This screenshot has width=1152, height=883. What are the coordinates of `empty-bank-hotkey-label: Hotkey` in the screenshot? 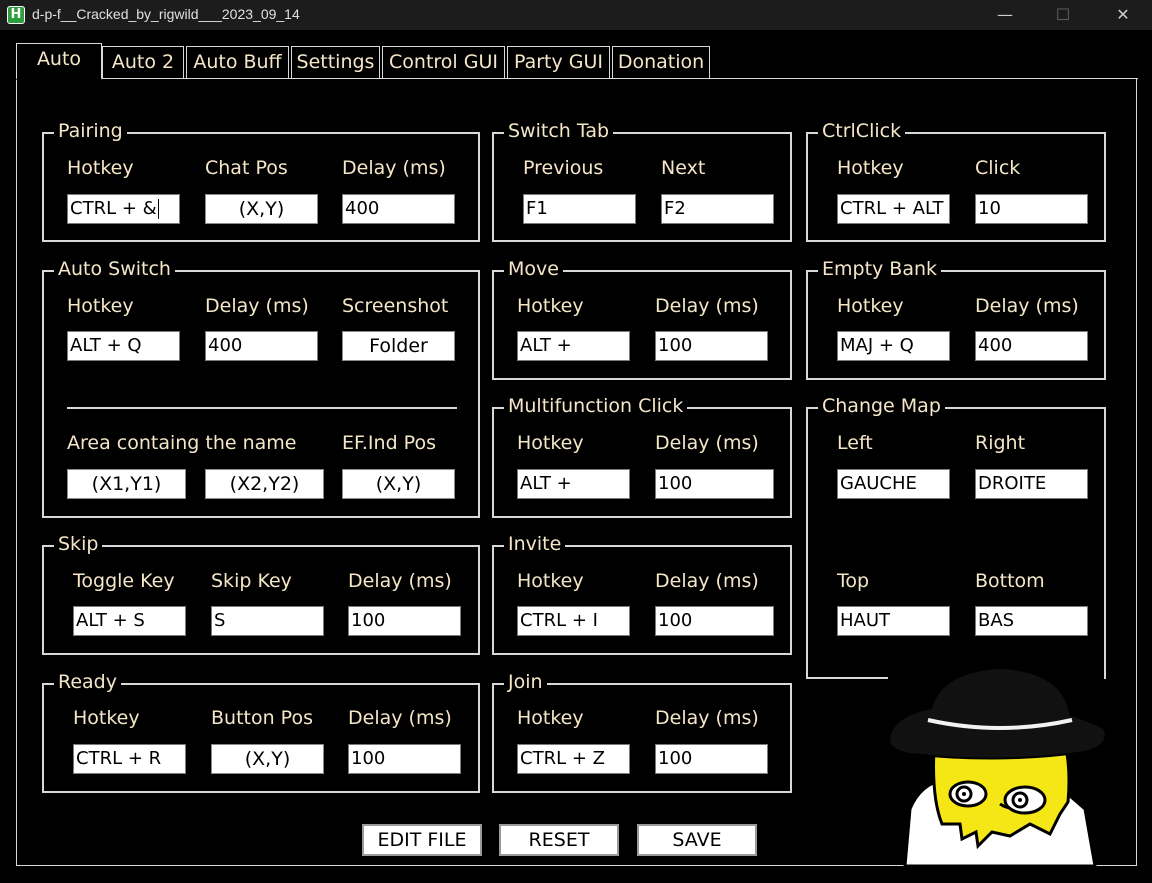 It's located at (870, 306).